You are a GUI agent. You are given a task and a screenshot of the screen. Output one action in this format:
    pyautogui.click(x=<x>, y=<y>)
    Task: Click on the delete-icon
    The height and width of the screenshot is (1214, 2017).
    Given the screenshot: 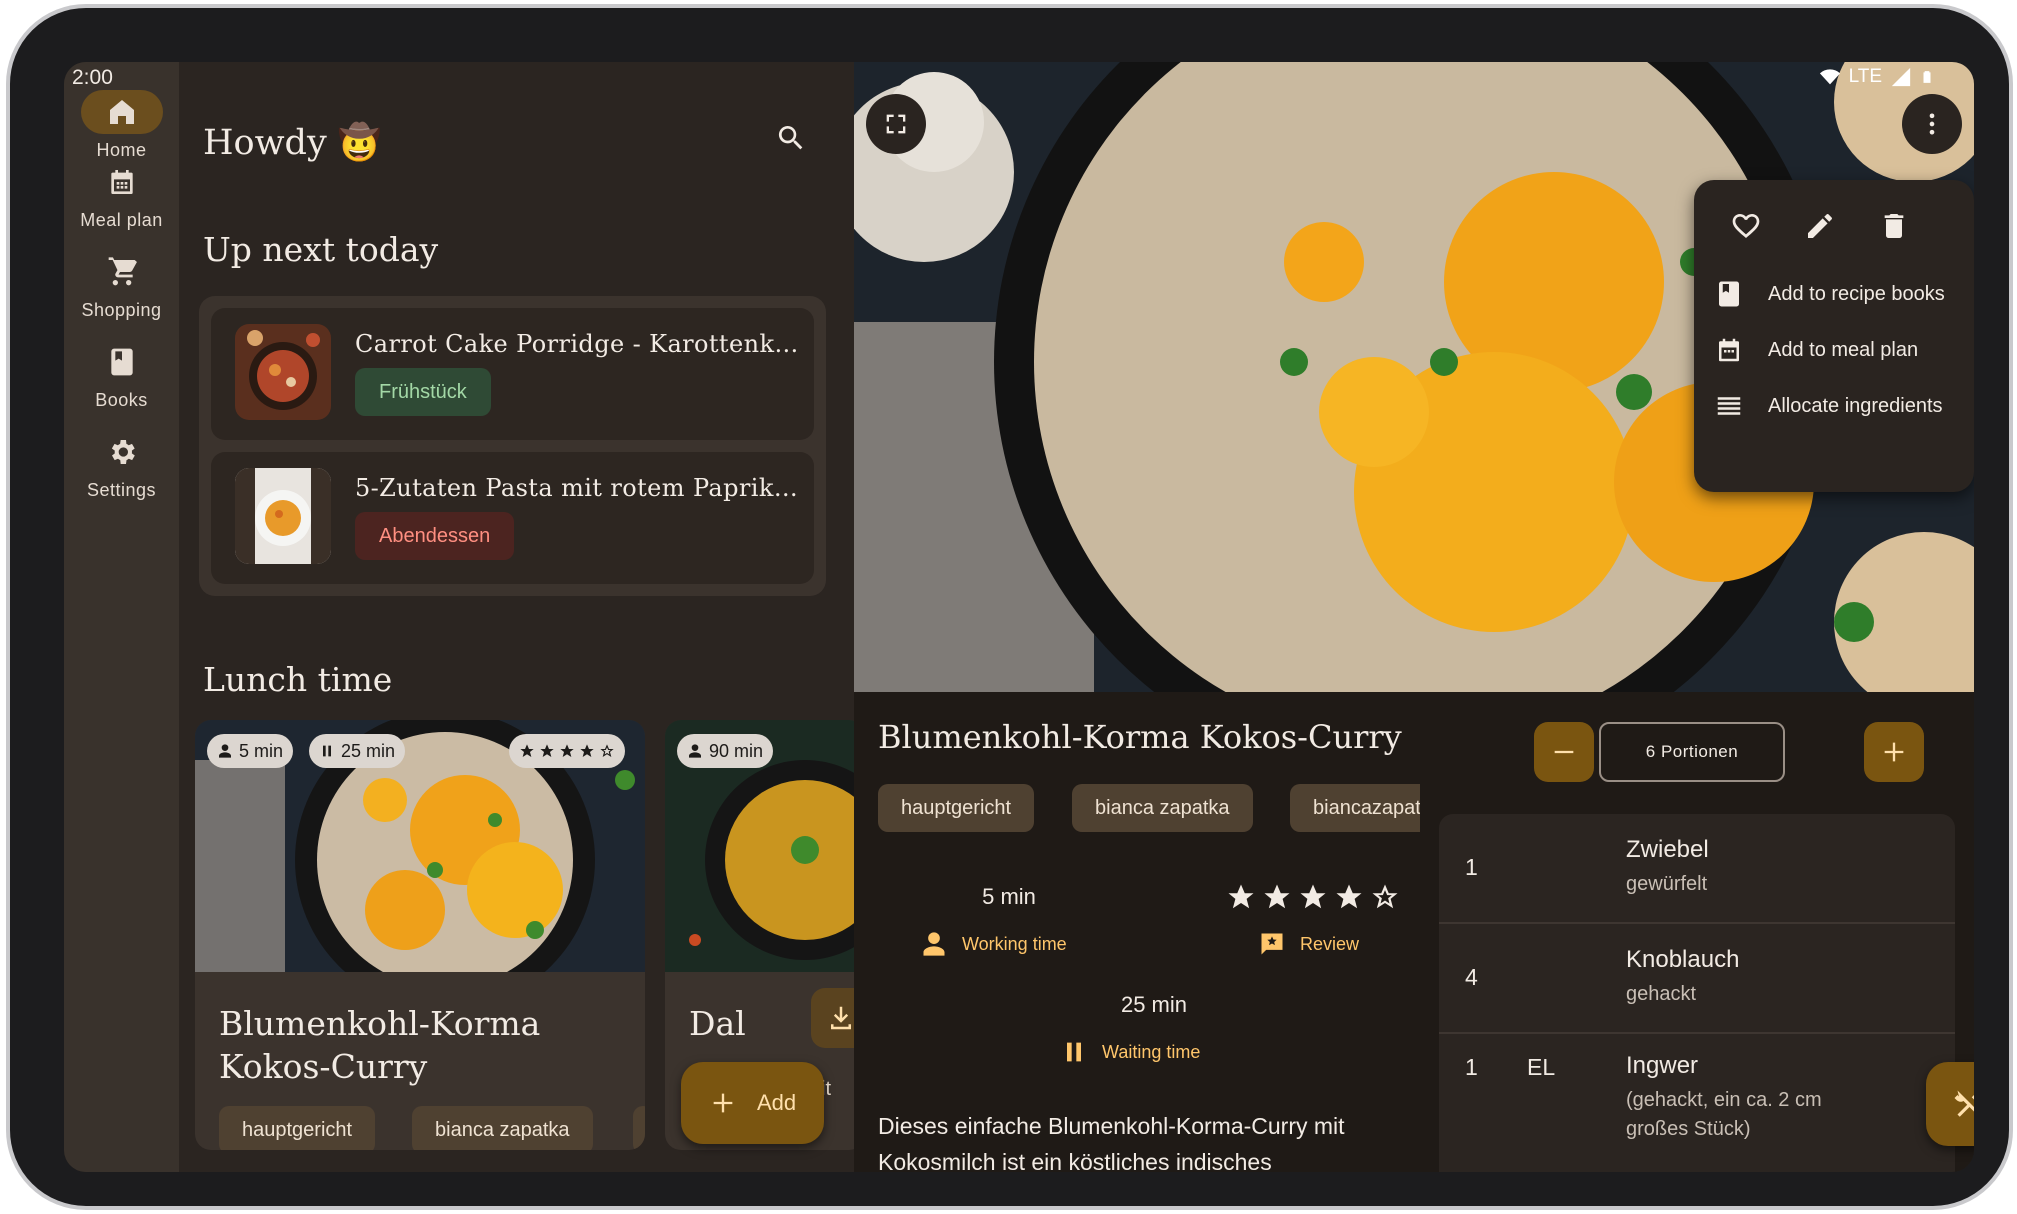 What is the action you would take?
    pyautogui.click(x=1894, y=226)
    